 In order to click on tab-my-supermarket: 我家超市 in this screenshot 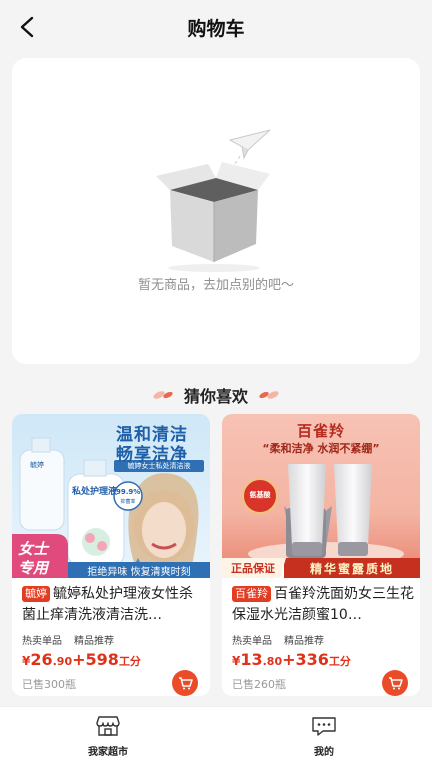, I will do `click(108, 736)`.